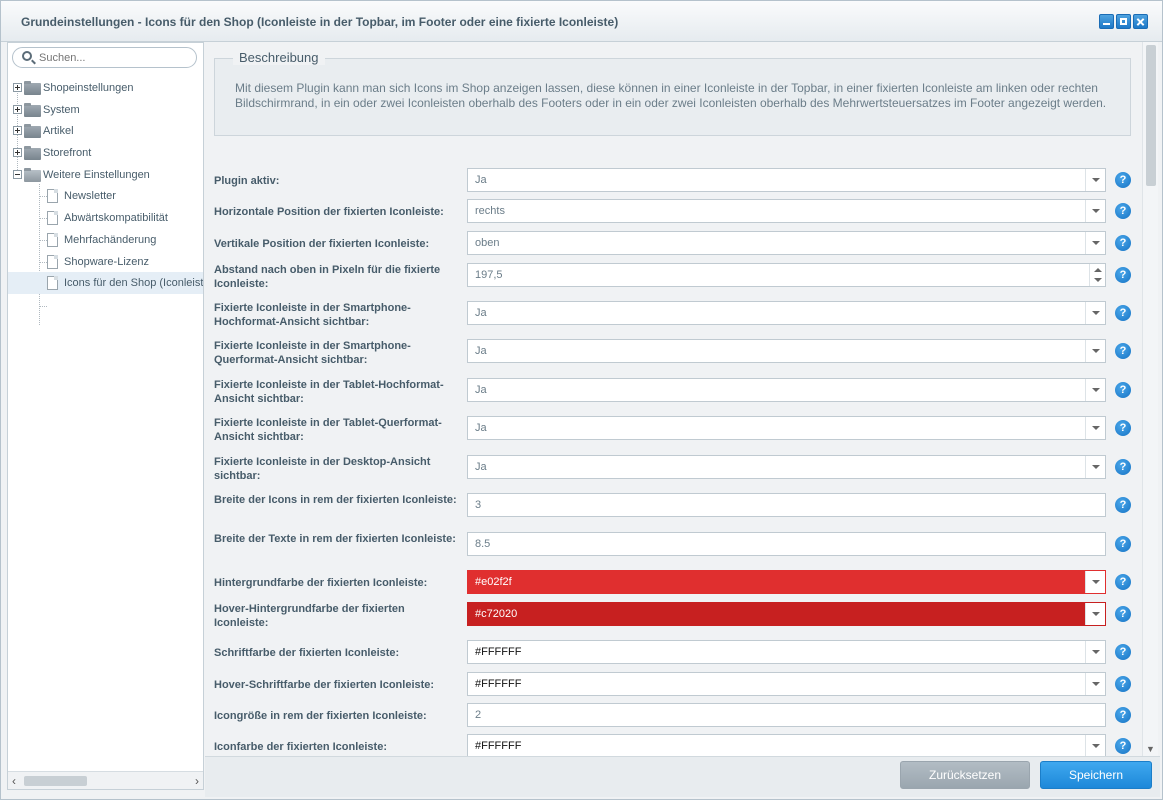 The width and height of the screenshot is (1163, 800). Describe the element at coordinates (67, 153) in the screenshot. I see `sidebar-item-label: Storefront` at that location.